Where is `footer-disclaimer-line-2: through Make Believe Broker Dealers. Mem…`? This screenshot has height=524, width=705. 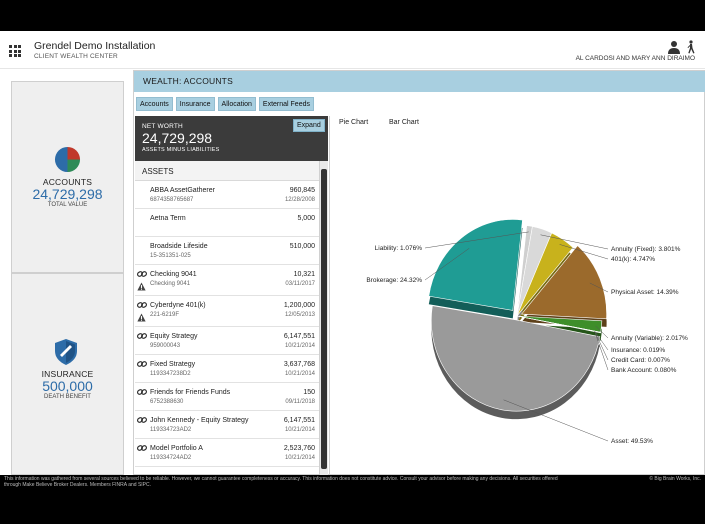
footer-disclaimer-line-2: through Make Believe Broker Dealers. Mem… is located at coordinates (78, 485).